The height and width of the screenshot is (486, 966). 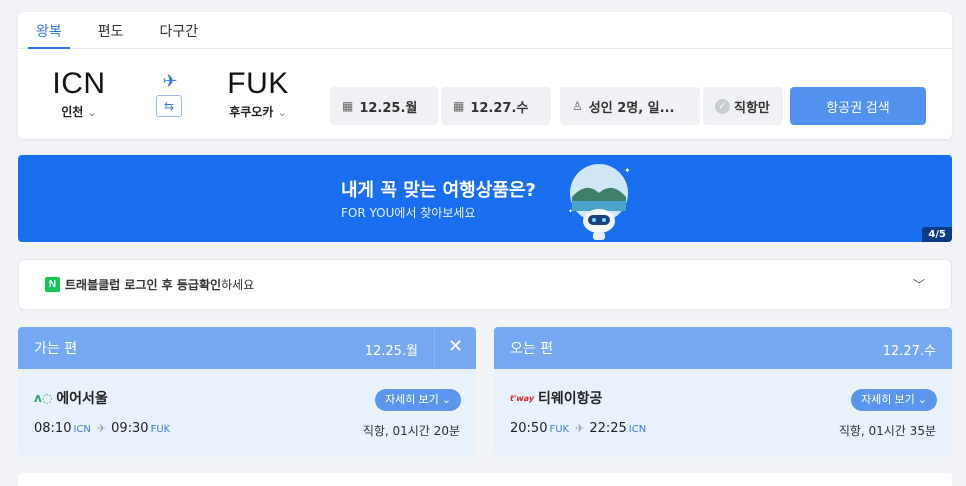 I want to click on notice-text: 하세요, so click(x=238, y=285).